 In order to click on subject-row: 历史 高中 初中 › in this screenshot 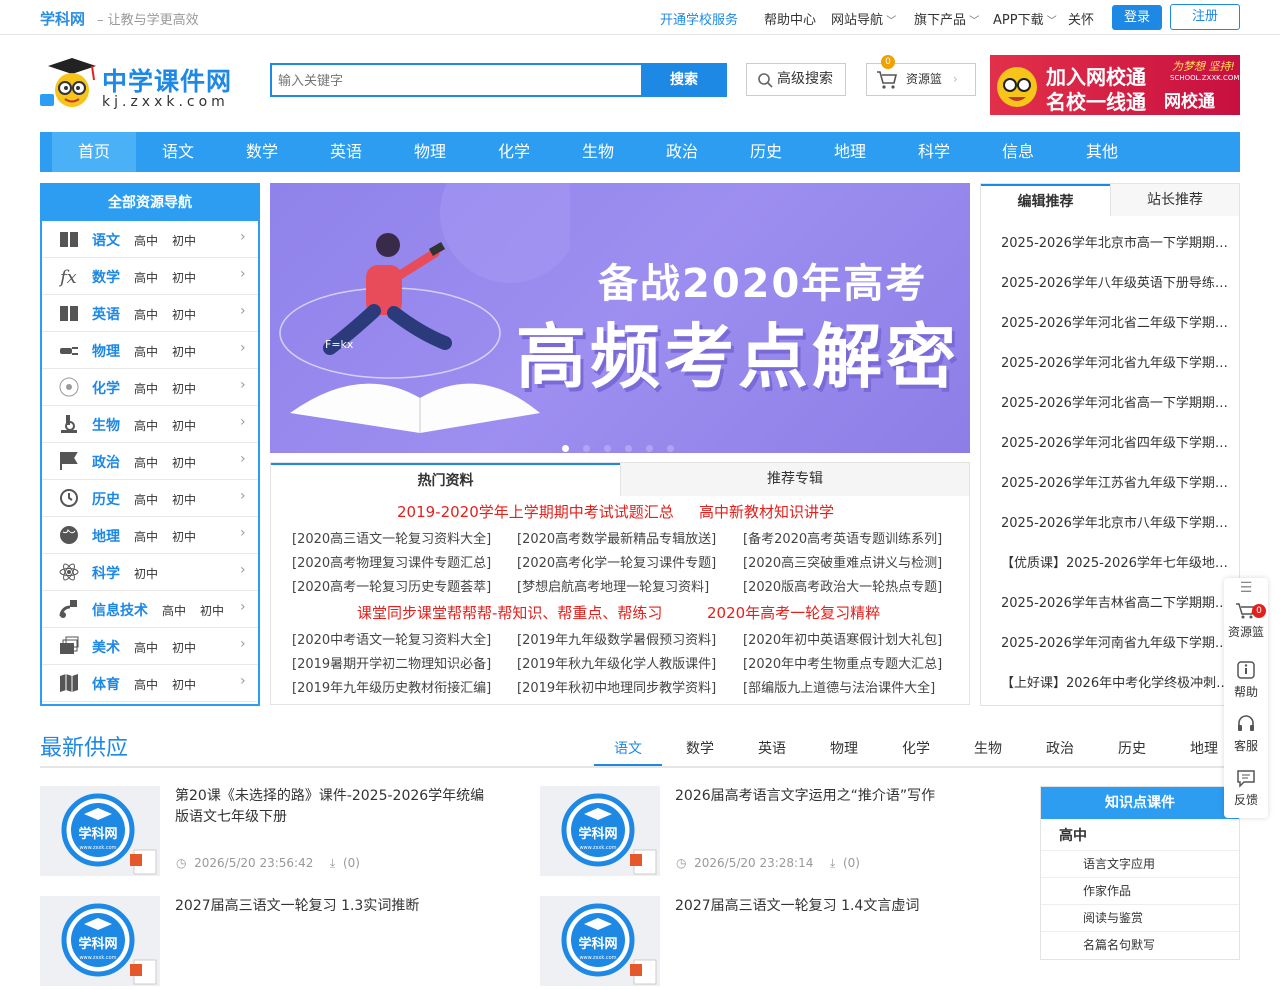, I will do `click(150, 498)`.